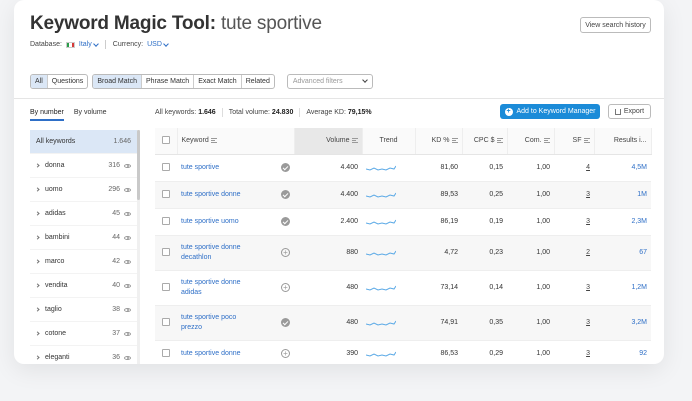  Describe the element at coordinates (39, 81) in the screenshot. I see `tab-all: All` at that location.